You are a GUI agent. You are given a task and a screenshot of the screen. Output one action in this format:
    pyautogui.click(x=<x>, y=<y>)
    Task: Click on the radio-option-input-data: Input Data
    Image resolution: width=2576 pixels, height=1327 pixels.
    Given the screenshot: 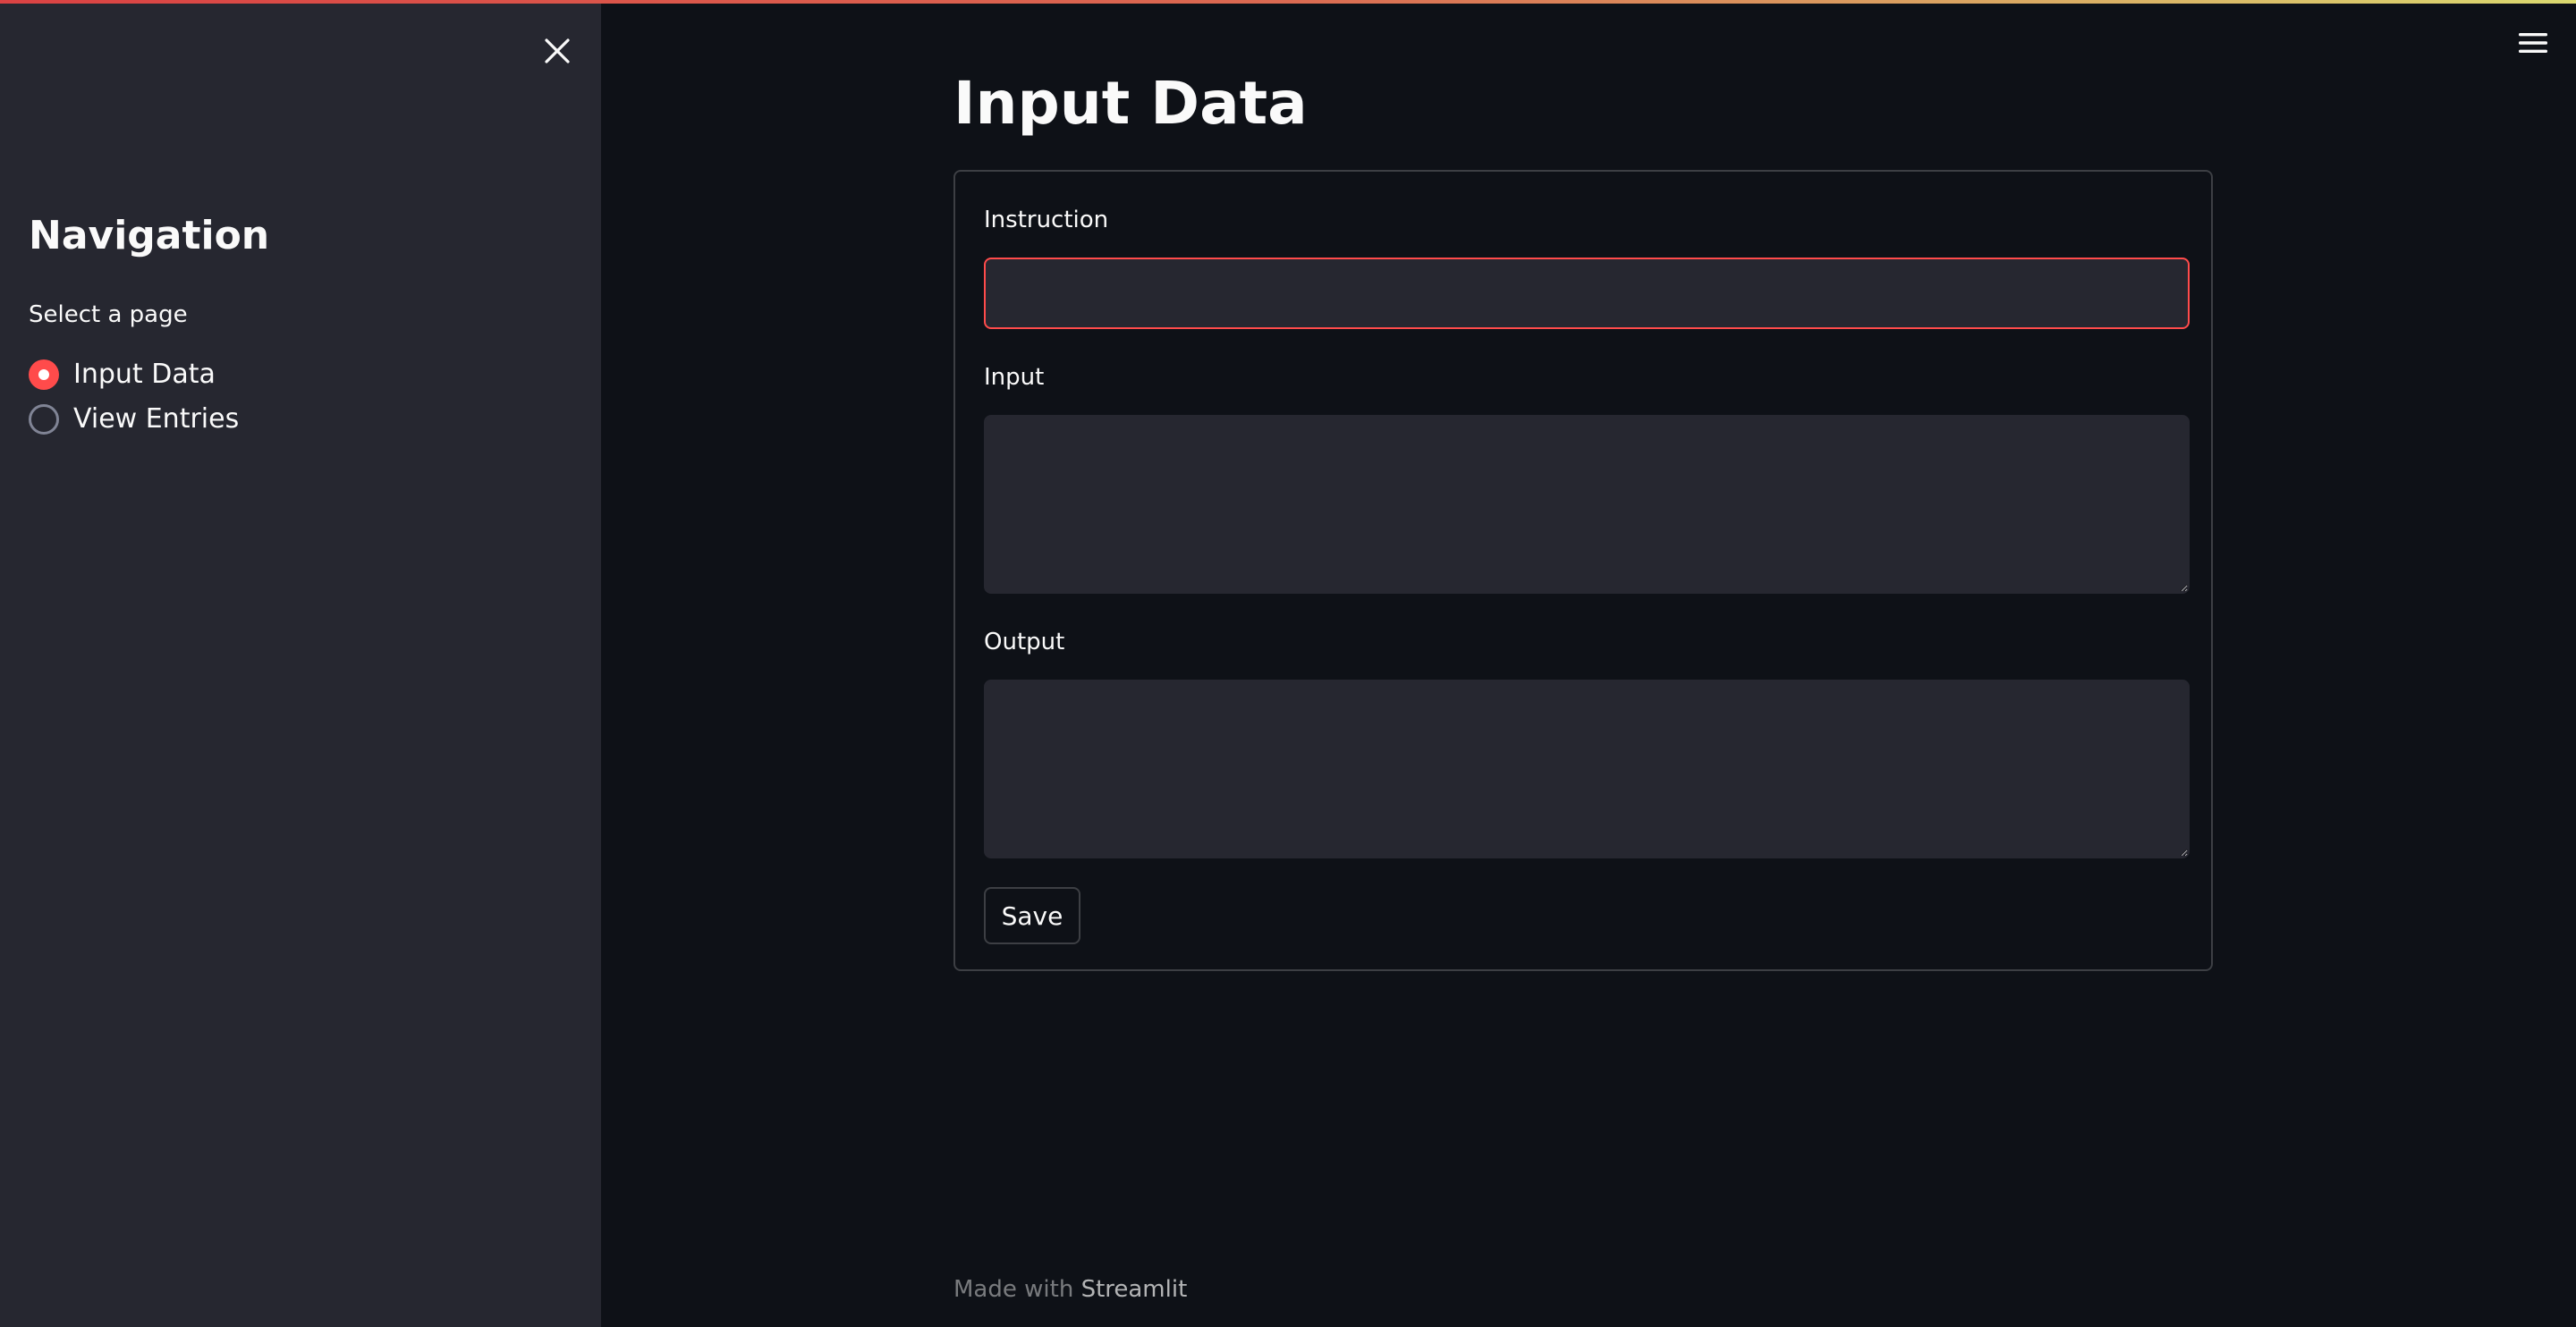 What is the action you would take?
    pyautogui.click(x=134, y=374)
    